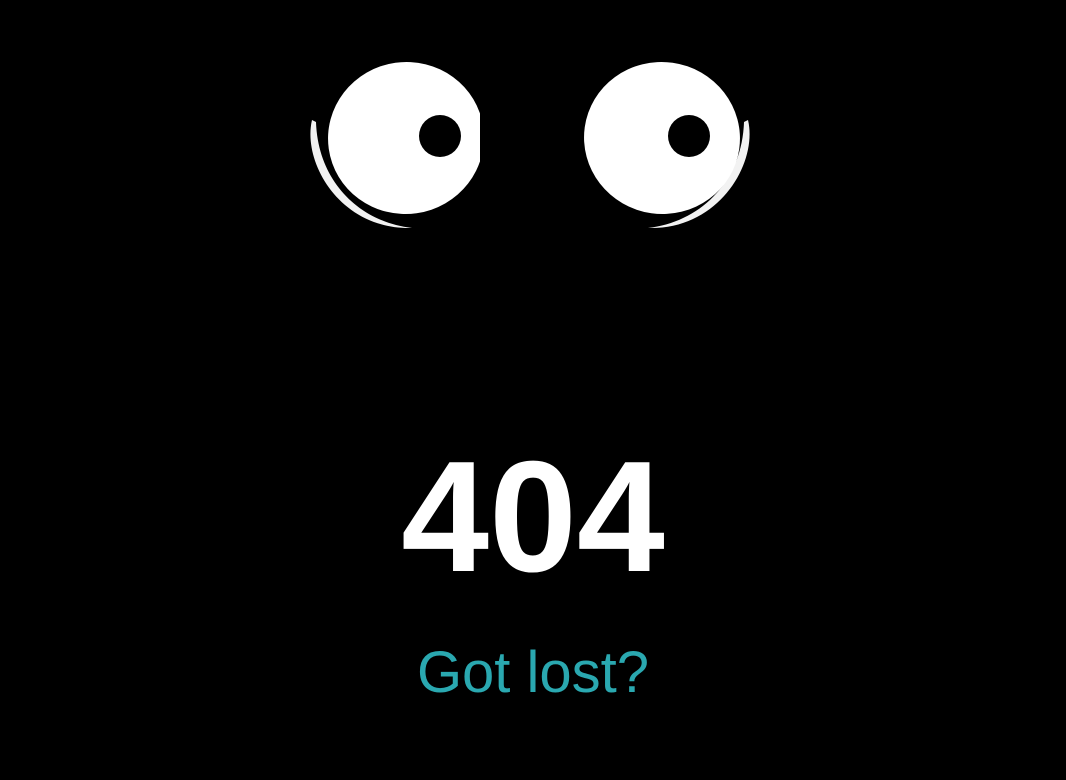 This screenshot has width=1066, height=780. What do you see at coordinates (390, 142) in the screenshot?
I see `left-eye-icon` at bounding box center [390, 142].